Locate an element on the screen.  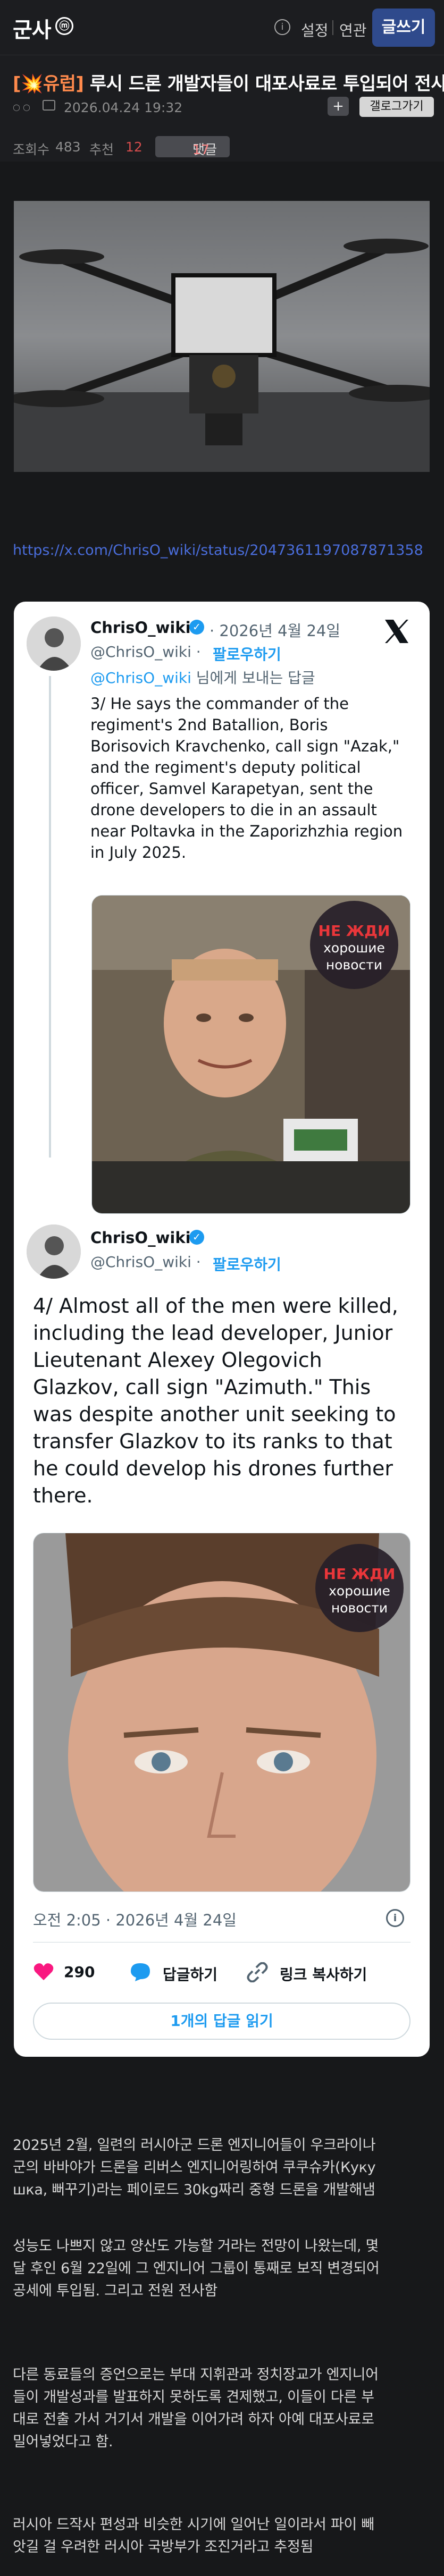
paragraph-line: 다른 동료들의 증언으로는 부대 지휘관과 정치장교가 엔지니어 is located at coordinates (196, 2375).